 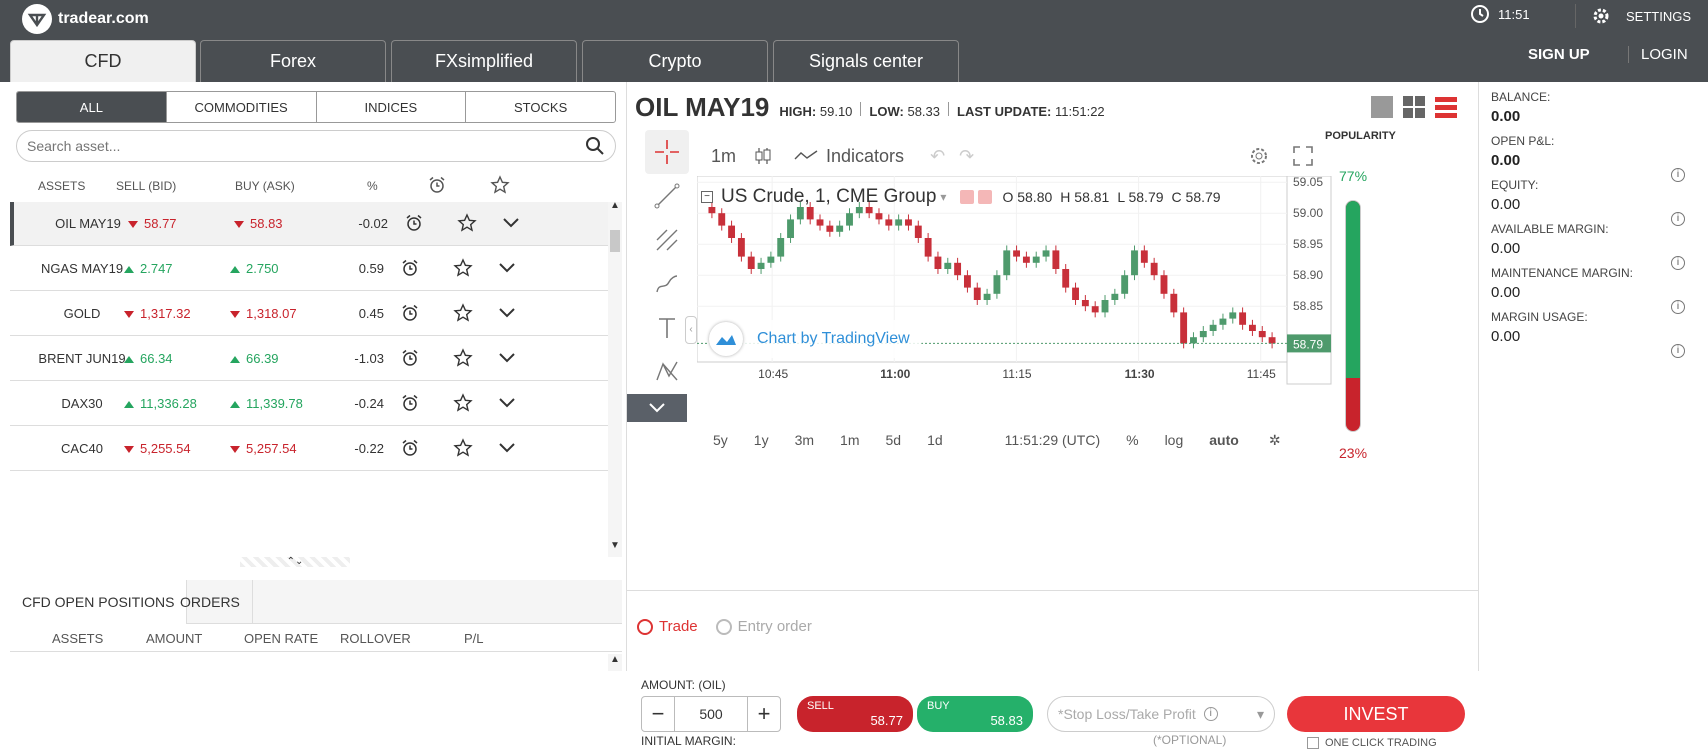 What do you see at coordinates (667, 284) in the screenshot?
I see `brush-tool` at bounding box center [667, 284].